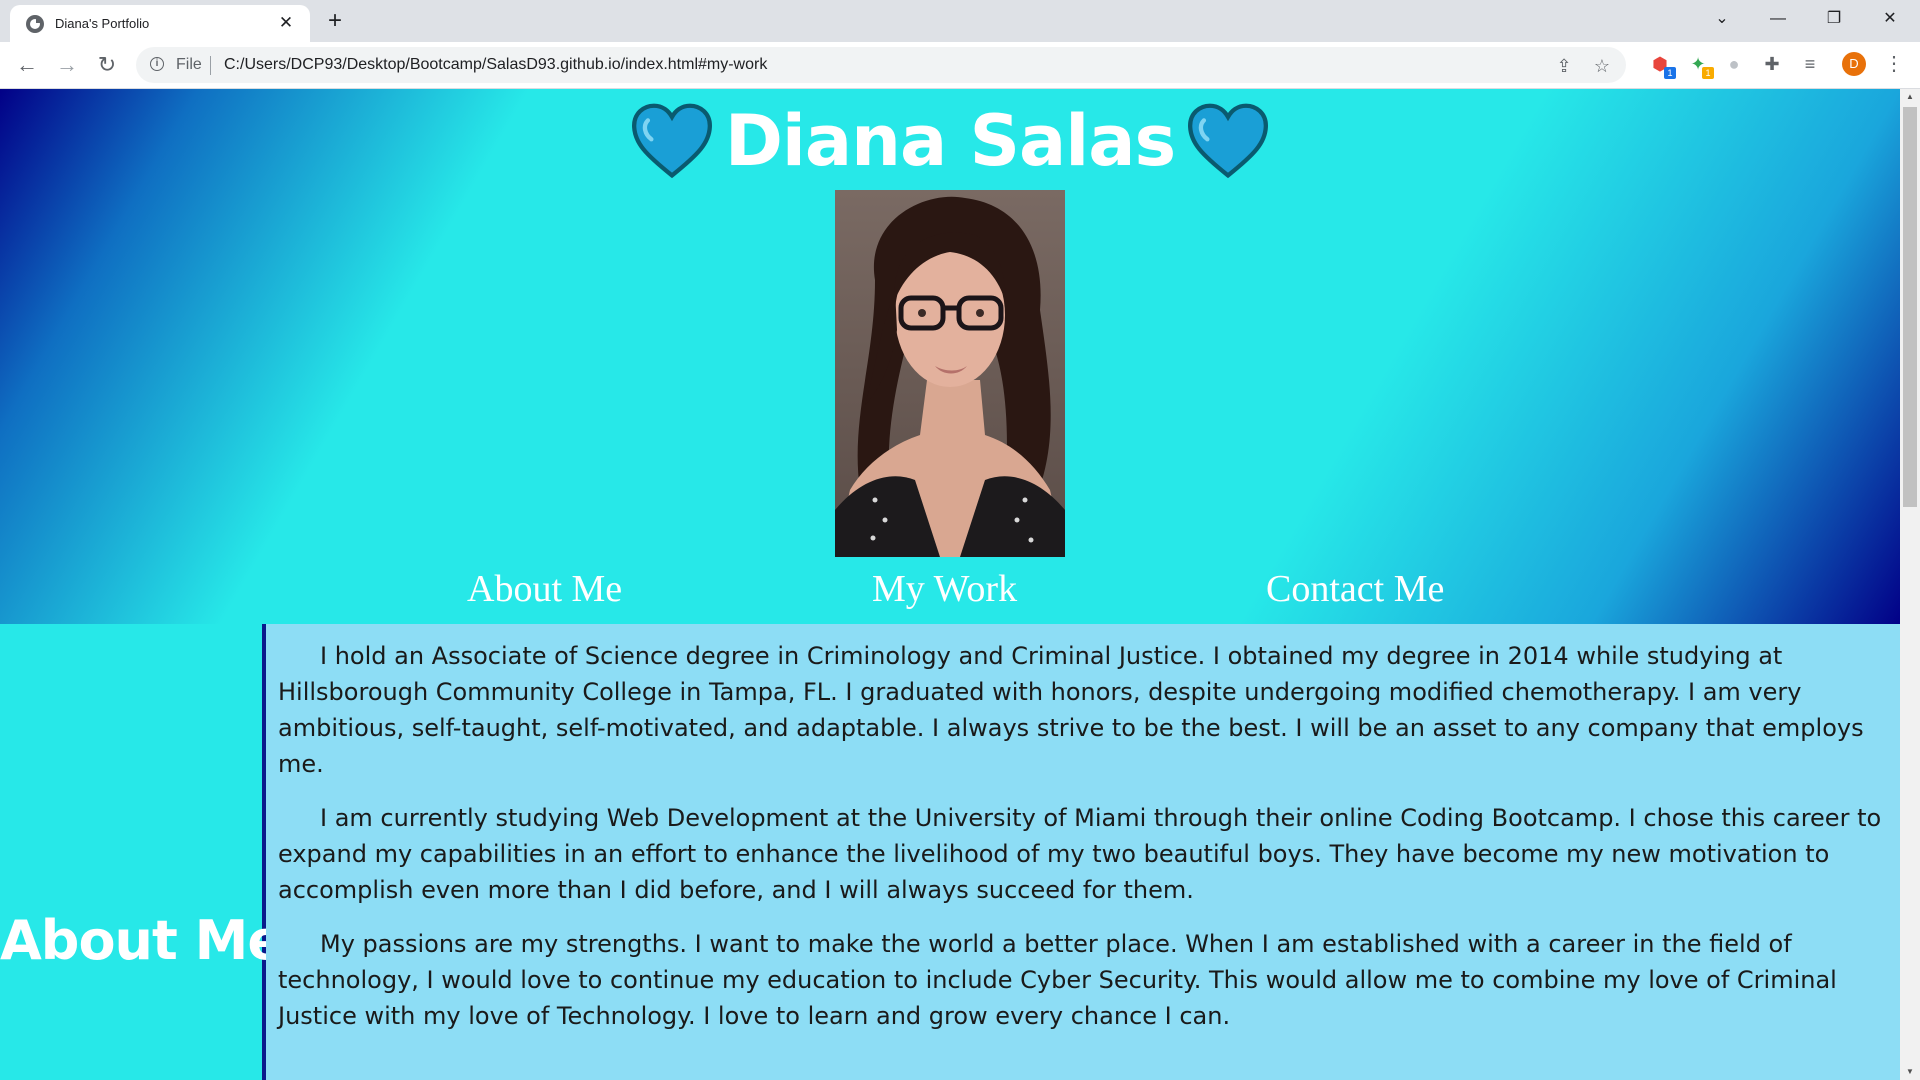 Image resolution: width=1920 pixels, height=1080 pixels. I want to click on info-icon: i, so click(157, 64).